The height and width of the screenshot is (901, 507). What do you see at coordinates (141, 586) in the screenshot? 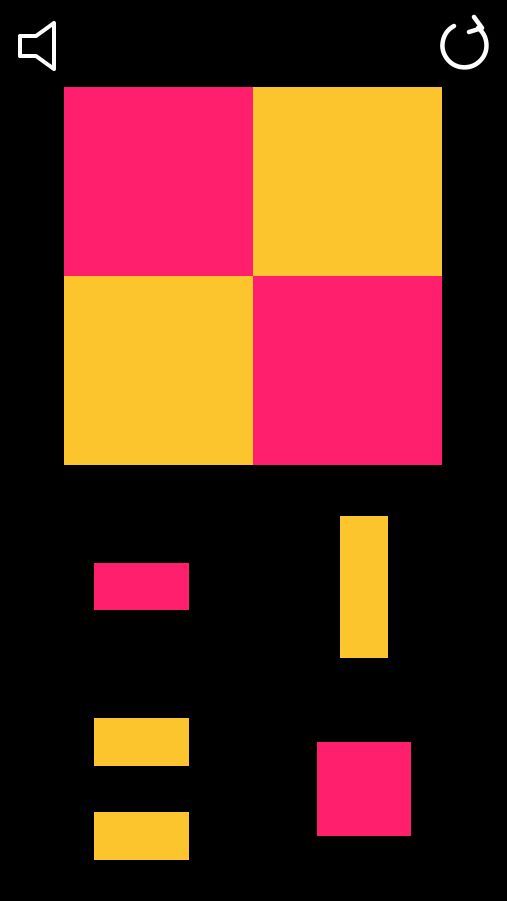
I see `piece-horizontal-pink` at bounding box center [141, 586].